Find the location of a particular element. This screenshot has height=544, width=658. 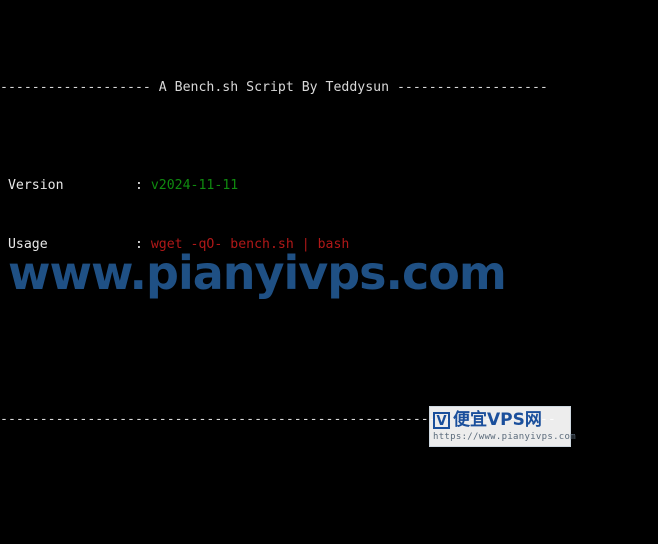

row-version-value: v2024-11-11 is located at coordinates (194, 185).